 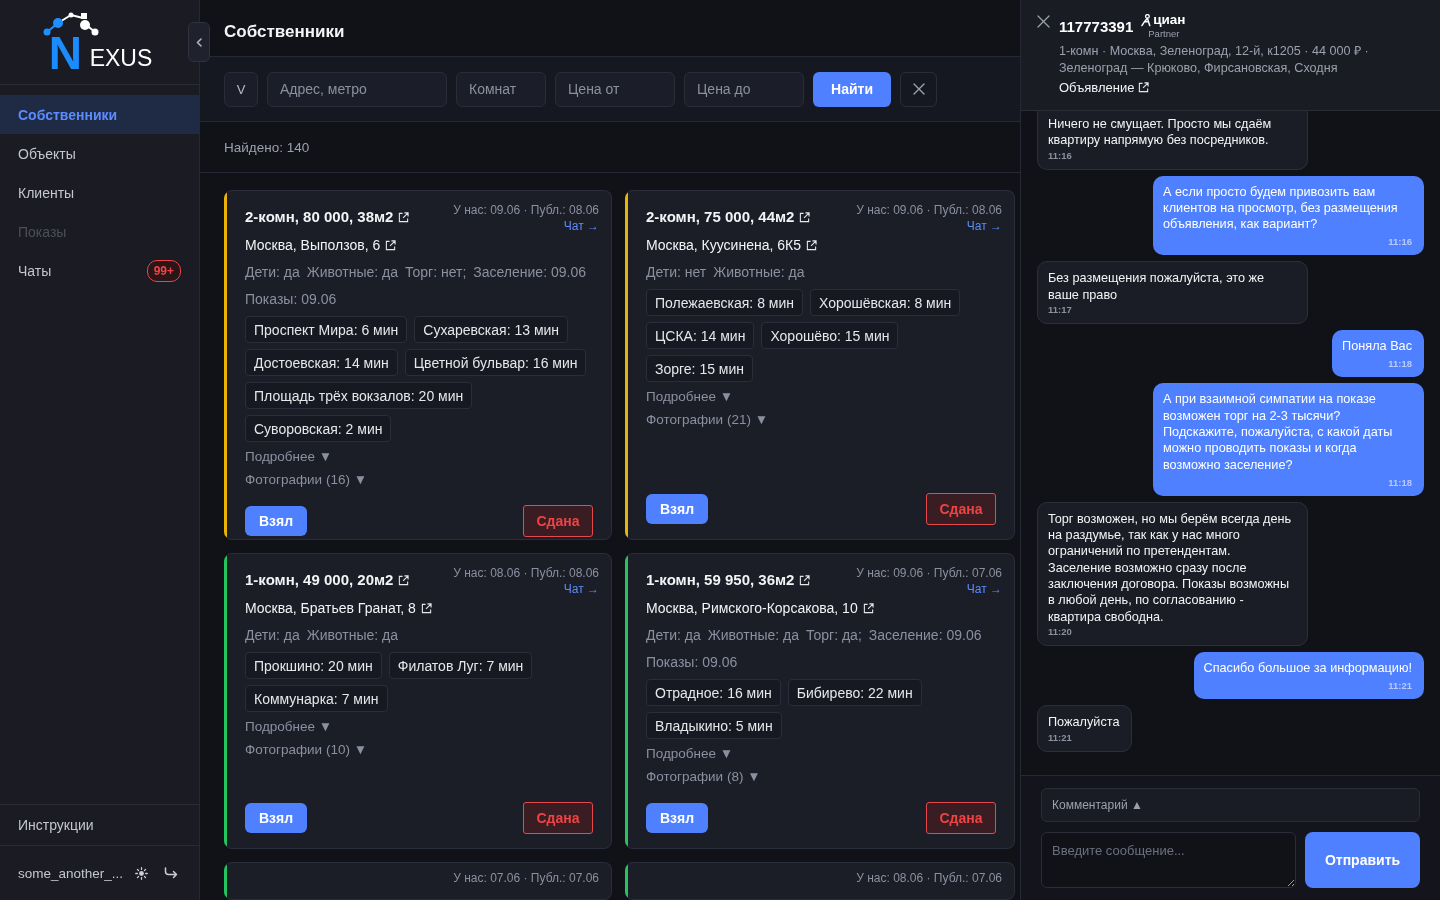 What do you see at coordinates (99, 192) in the screenshot?
I see `nav-item: Клиенты` at bounding box center [99, 192].